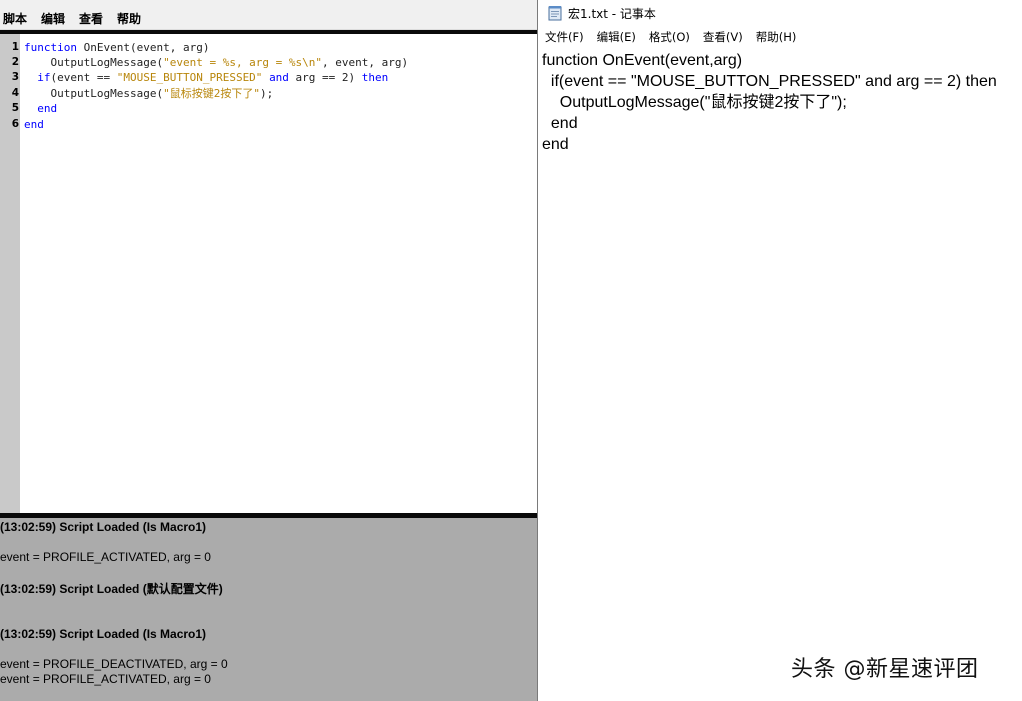 The image size is (1022, 701). I want to click on line-number: 6, so click(15, 124).